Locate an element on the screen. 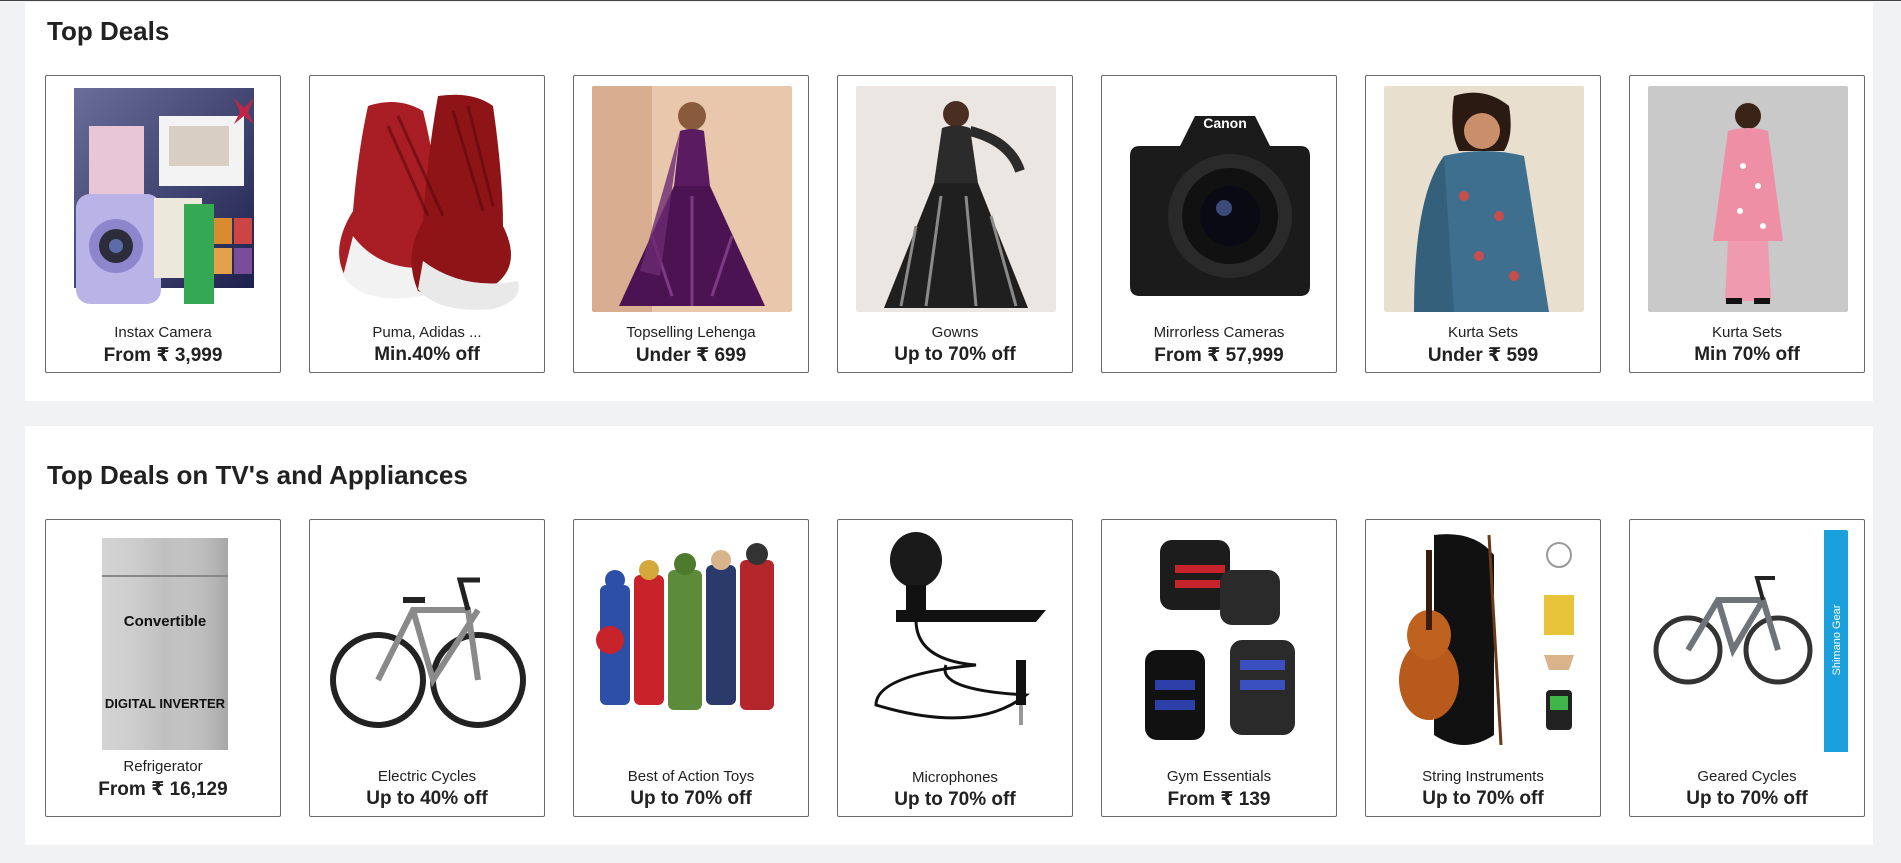  bicycle-image is located at coordinates (428, 643).